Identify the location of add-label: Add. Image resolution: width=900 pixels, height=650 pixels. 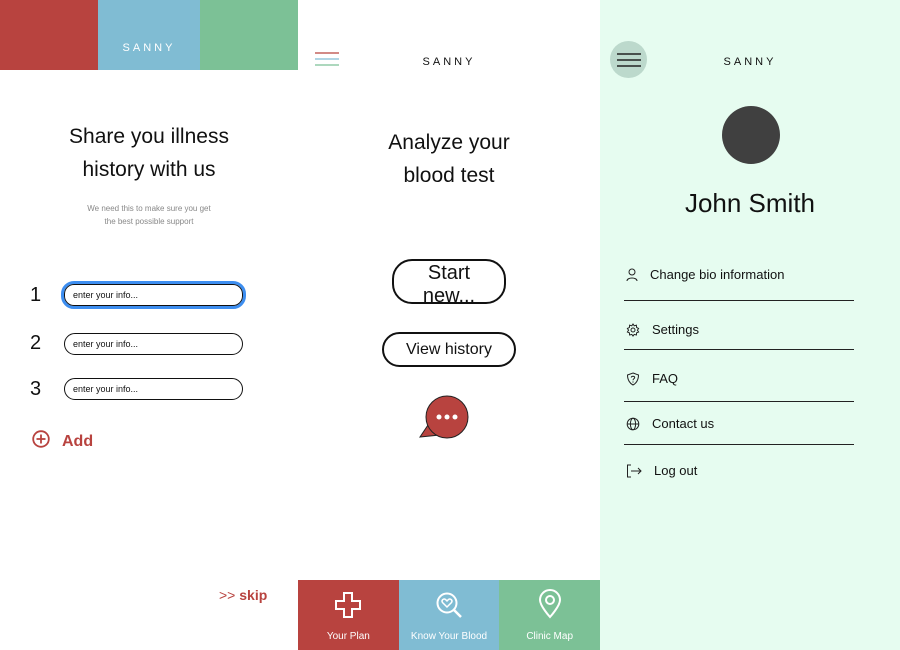
(78, 441).